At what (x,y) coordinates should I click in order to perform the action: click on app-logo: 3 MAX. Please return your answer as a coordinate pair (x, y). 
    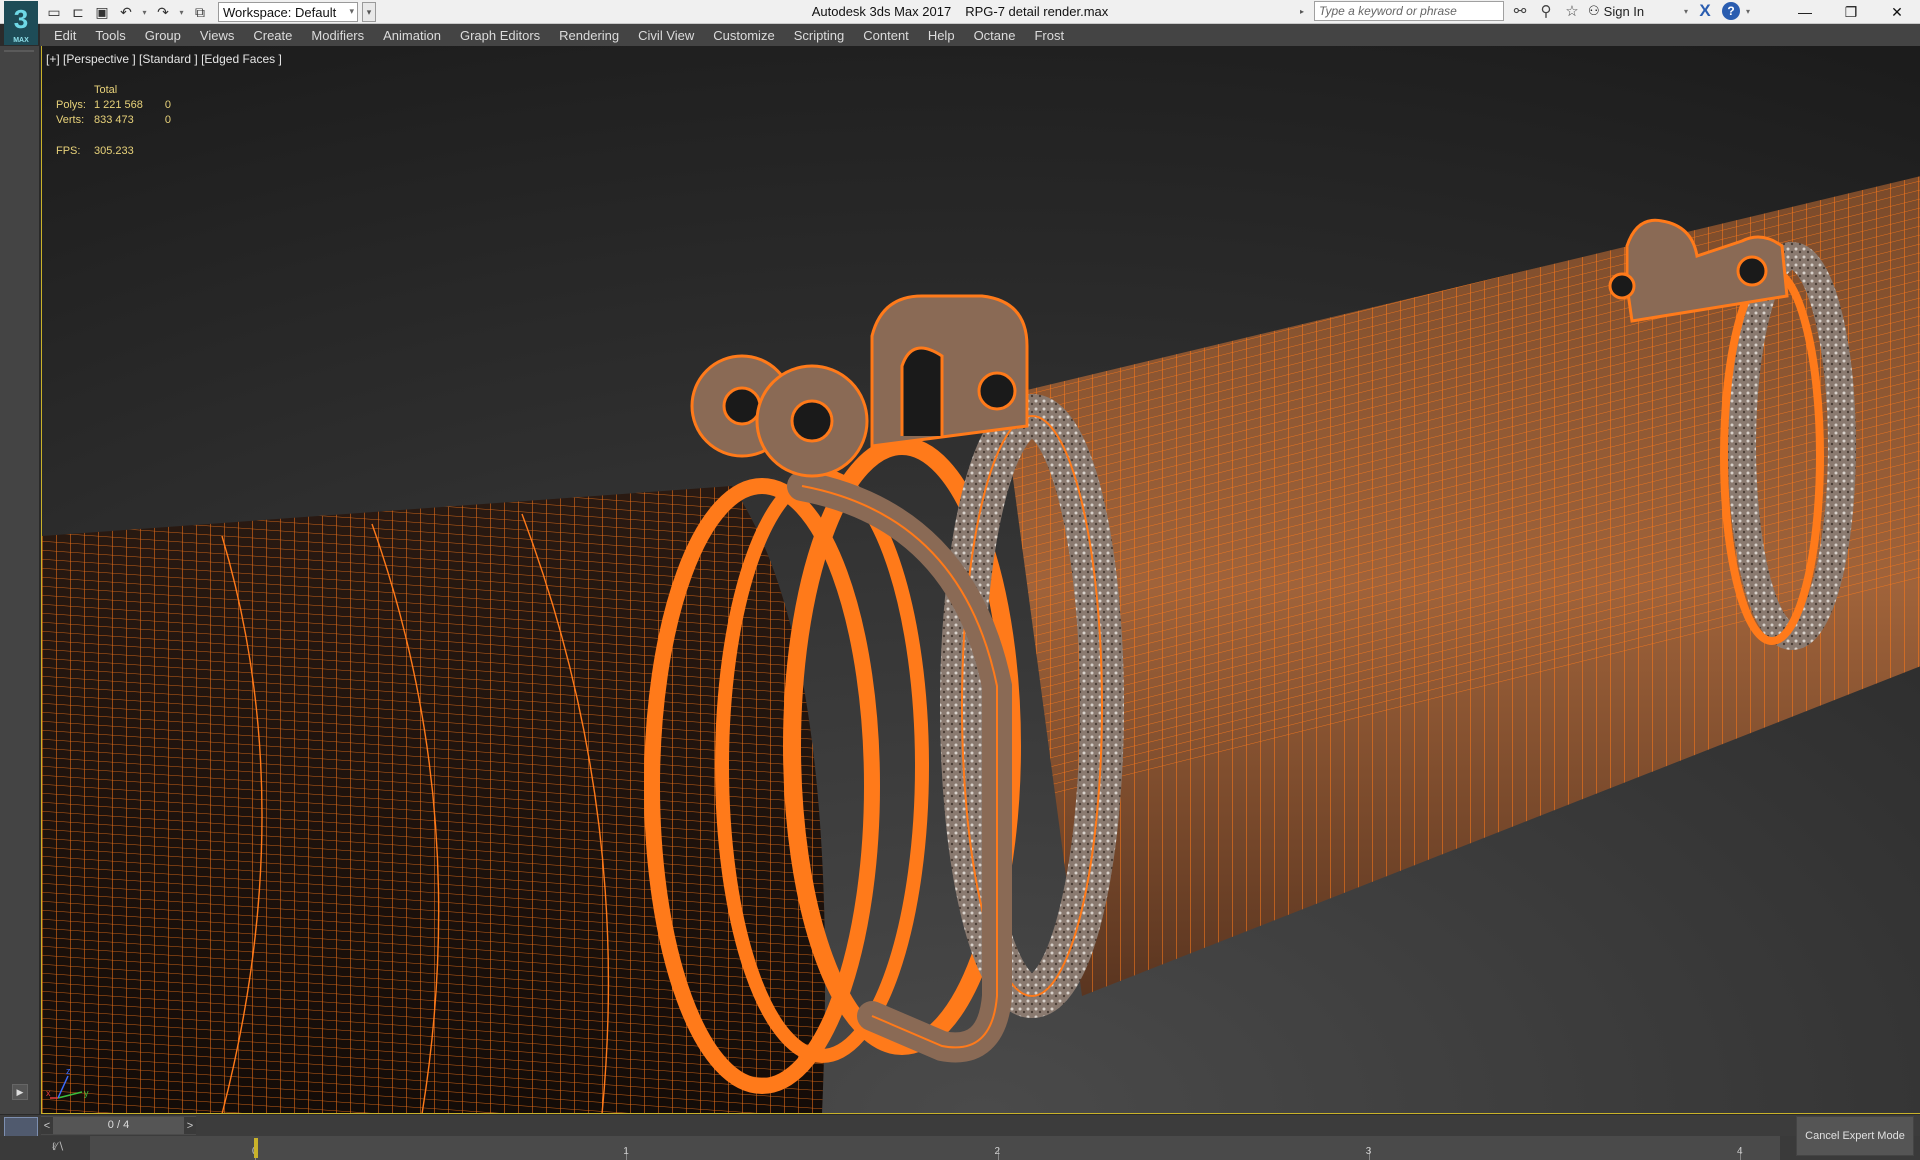
    Looking at the image, I should click on (21, 23).